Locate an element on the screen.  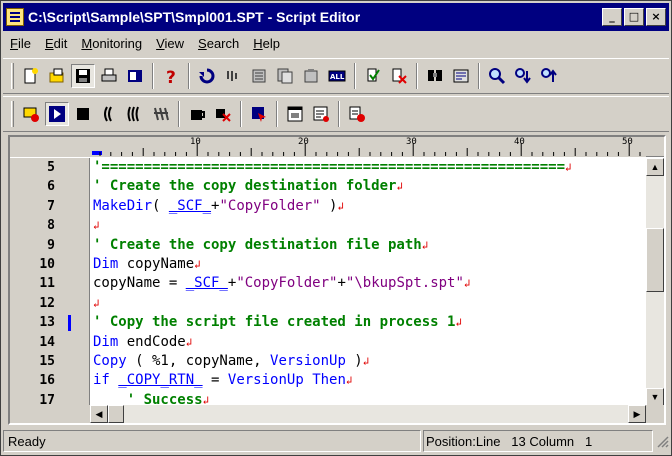
code-line: Dim copyName↲ is located at coordinates (369, 264).